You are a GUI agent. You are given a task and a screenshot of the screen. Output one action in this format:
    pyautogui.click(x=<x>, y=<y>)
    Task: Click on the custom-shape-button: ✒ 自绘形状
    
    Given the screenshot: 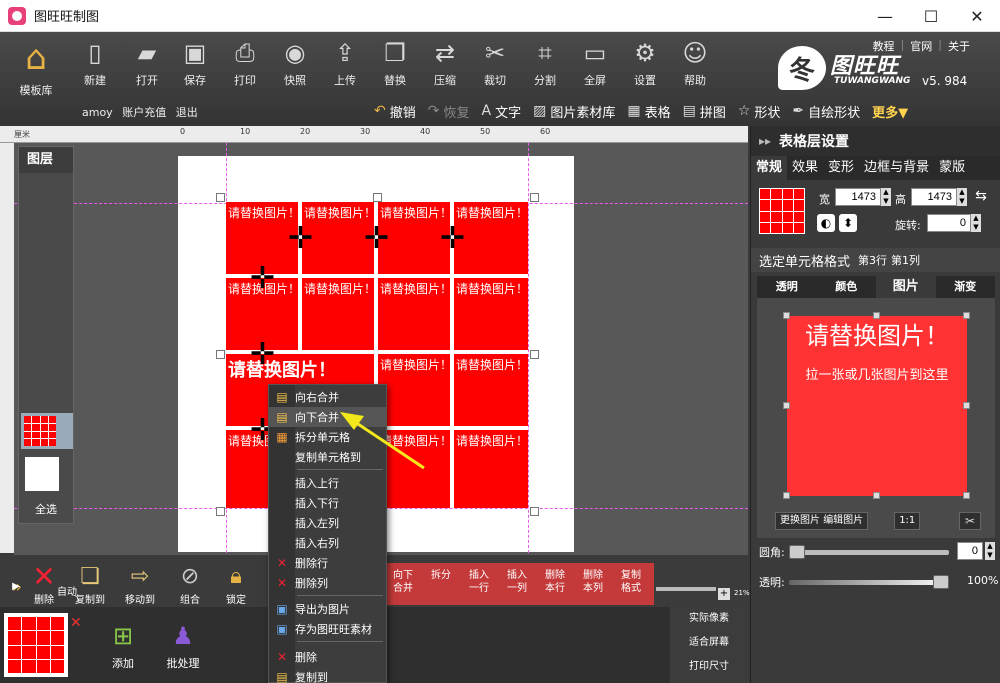 What is the action you would take?
    pyautogui.click(x=826, y=111)
    